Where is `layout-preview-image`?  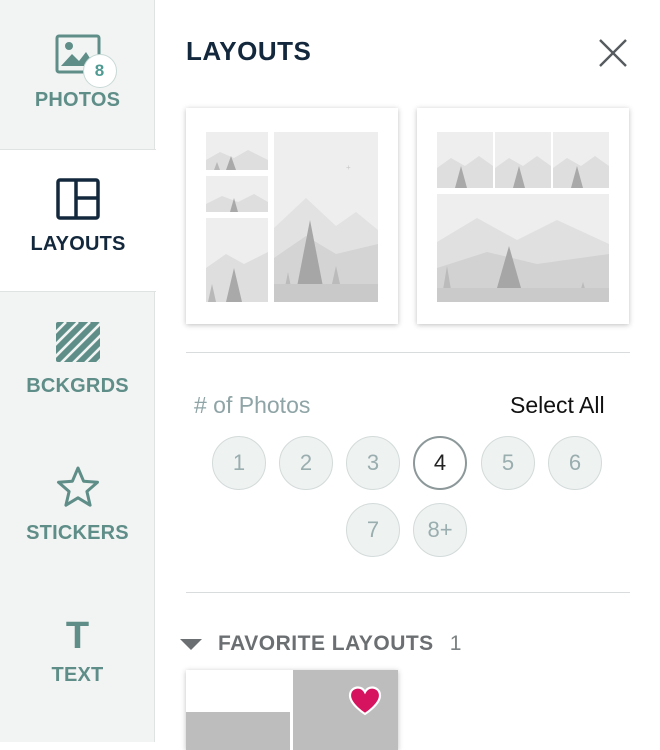 layout-preview-image is located at coordinates (523, 217).